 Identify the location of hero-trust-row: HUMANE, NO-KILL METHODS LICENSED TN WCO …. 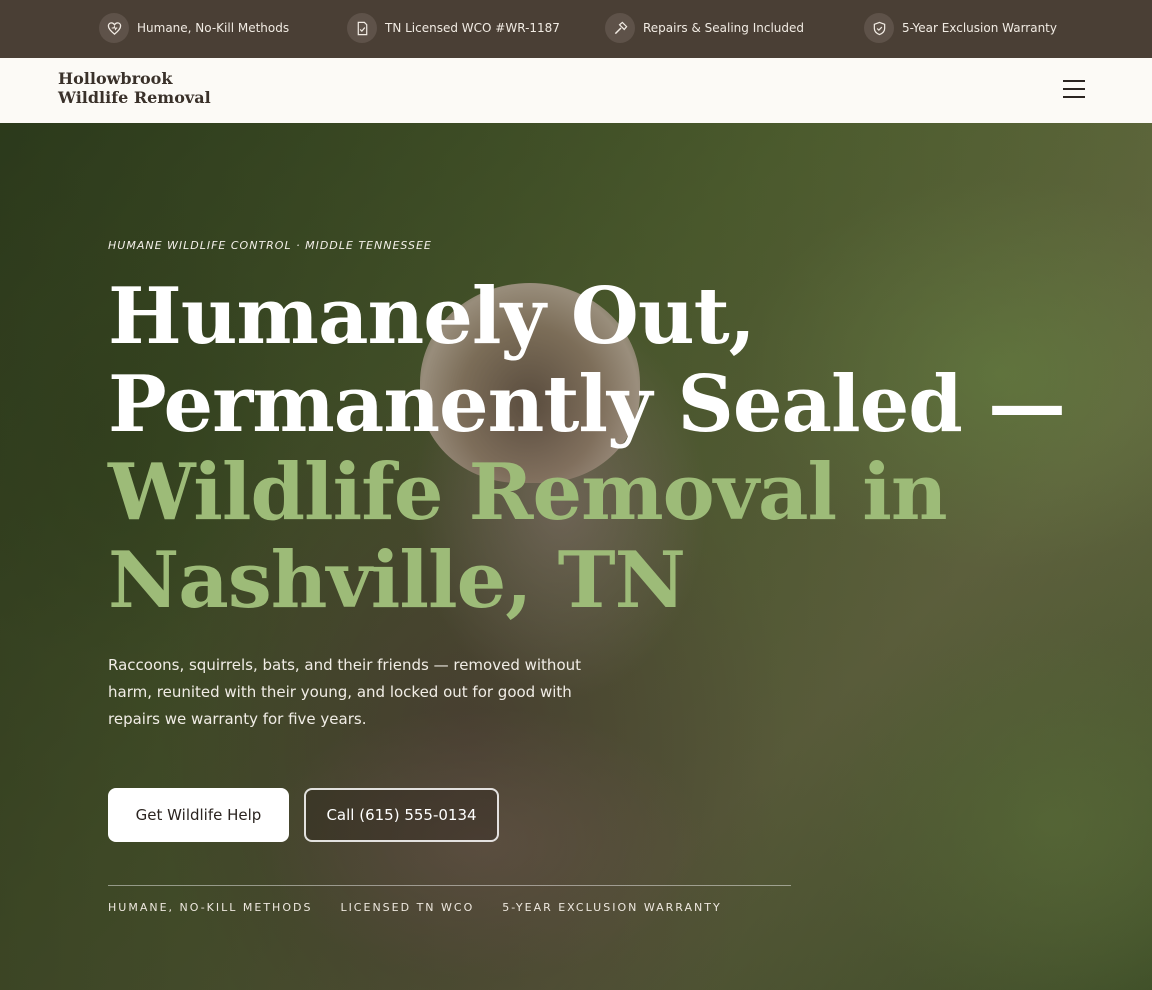
(429, 907).